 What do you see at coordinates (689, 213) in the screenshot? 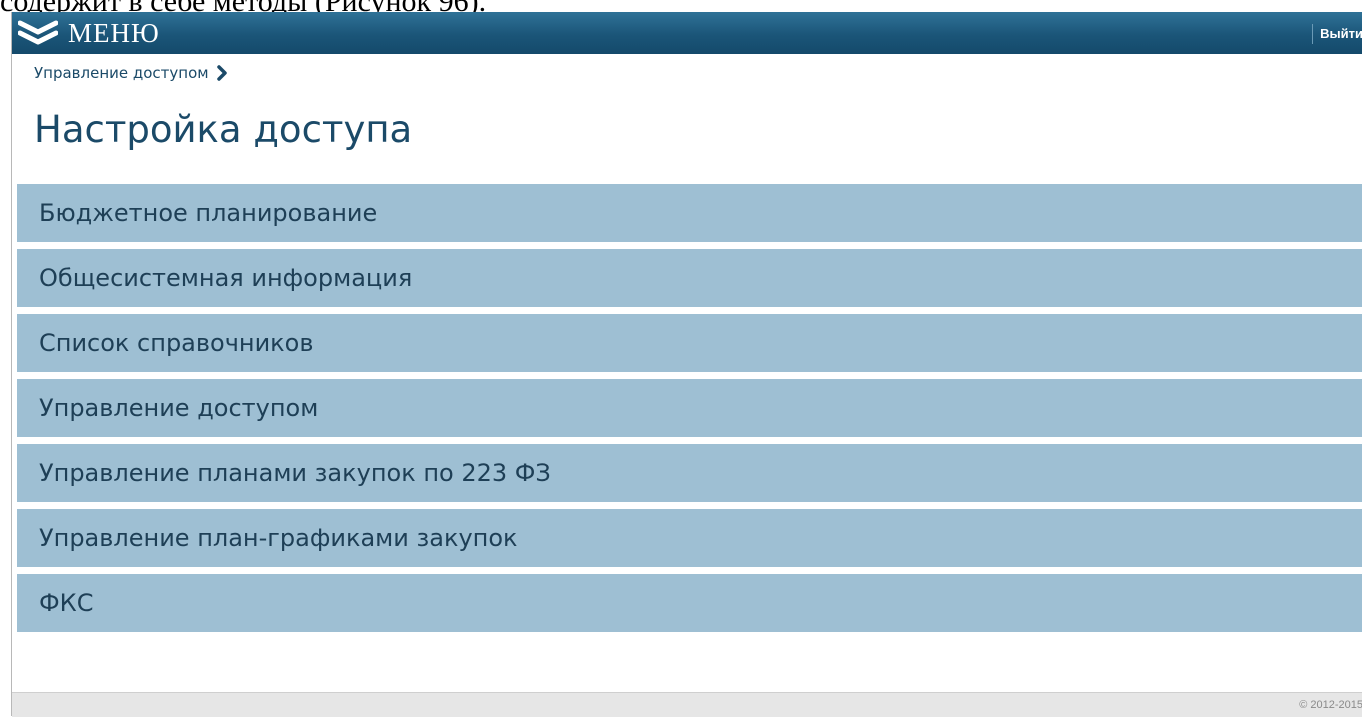
I see `section-item-budget-planning: Бюджетное планирование` at bounding box center [689, 213].